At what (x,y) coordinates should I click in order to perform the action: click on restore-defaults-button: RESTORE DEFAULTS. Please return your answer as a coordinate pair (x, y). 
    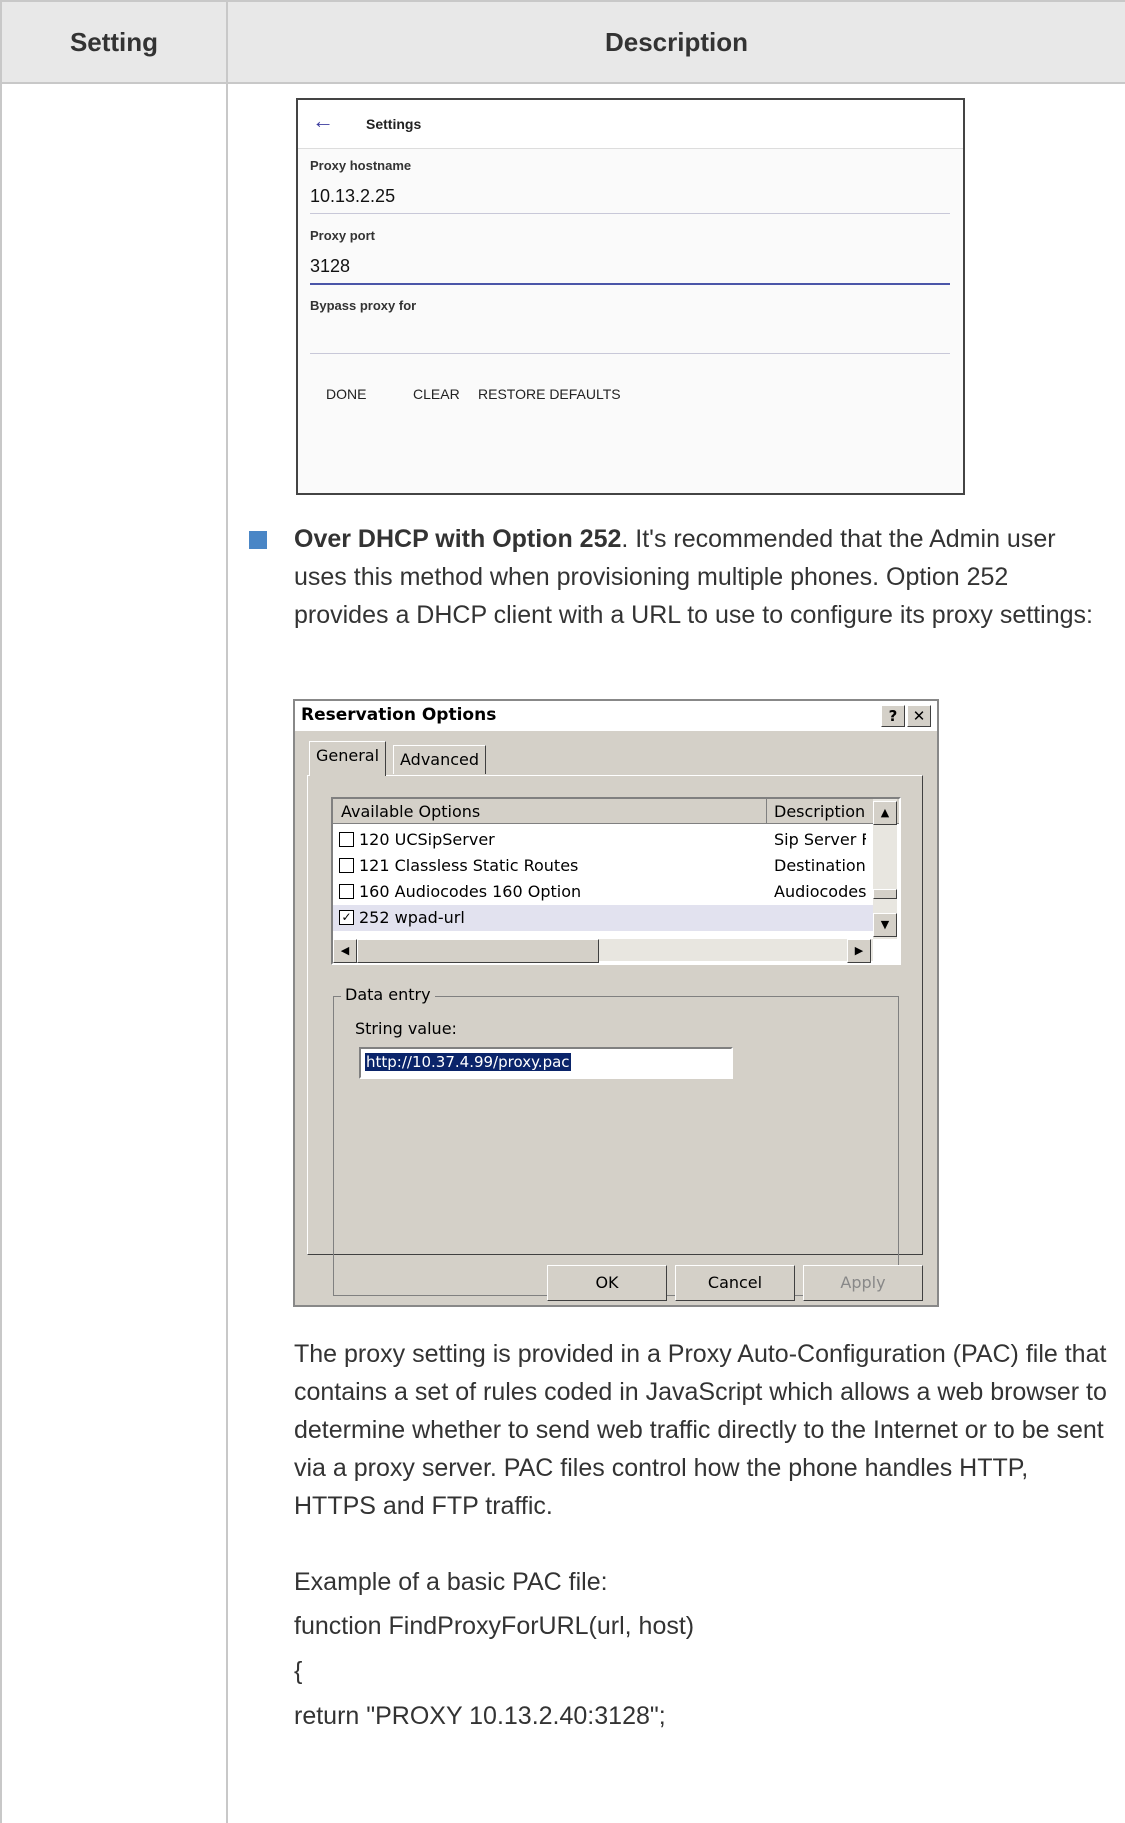
    Looking at the image, I should click on (549, 394).